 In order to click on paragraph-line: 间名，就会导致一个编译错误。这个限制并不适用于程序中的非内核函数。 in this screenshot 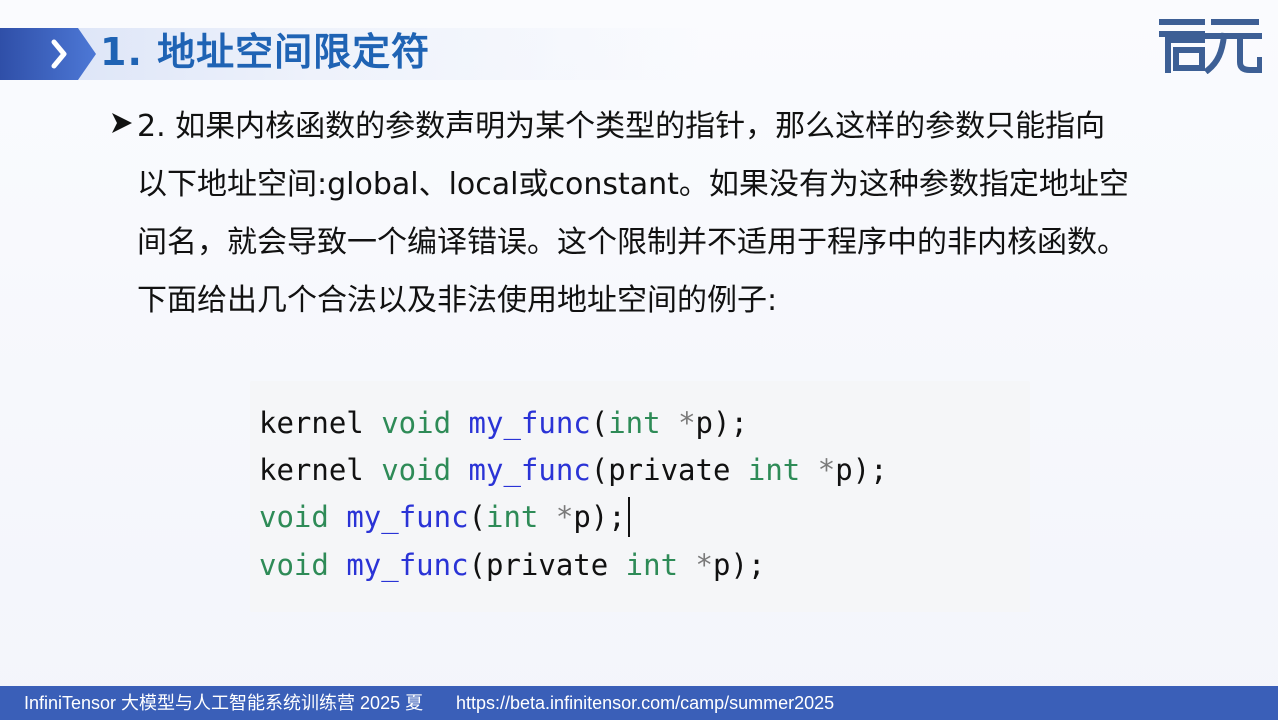, I will do `click(632, 242)`.